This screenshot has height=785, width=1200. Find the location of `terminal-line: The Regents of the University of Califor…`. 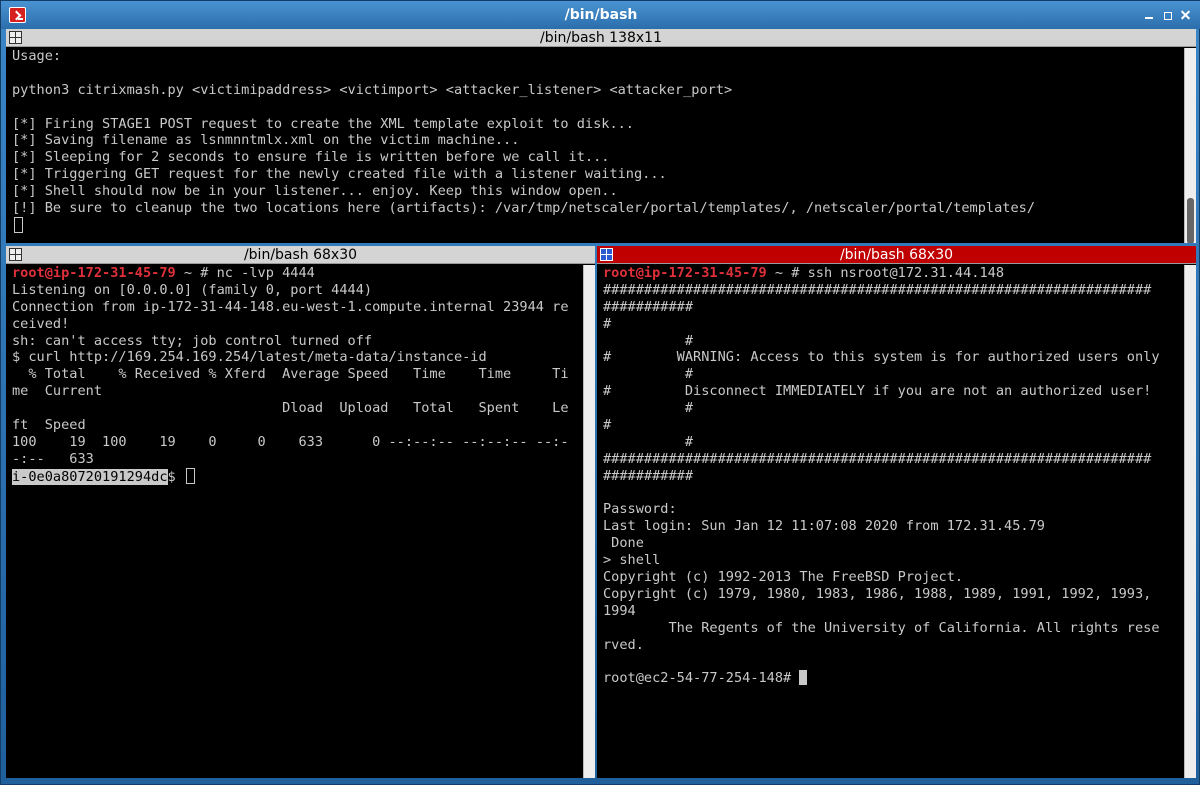

terminal-line: The Regents of the University of Califor… is located at coordinates (881, 627).